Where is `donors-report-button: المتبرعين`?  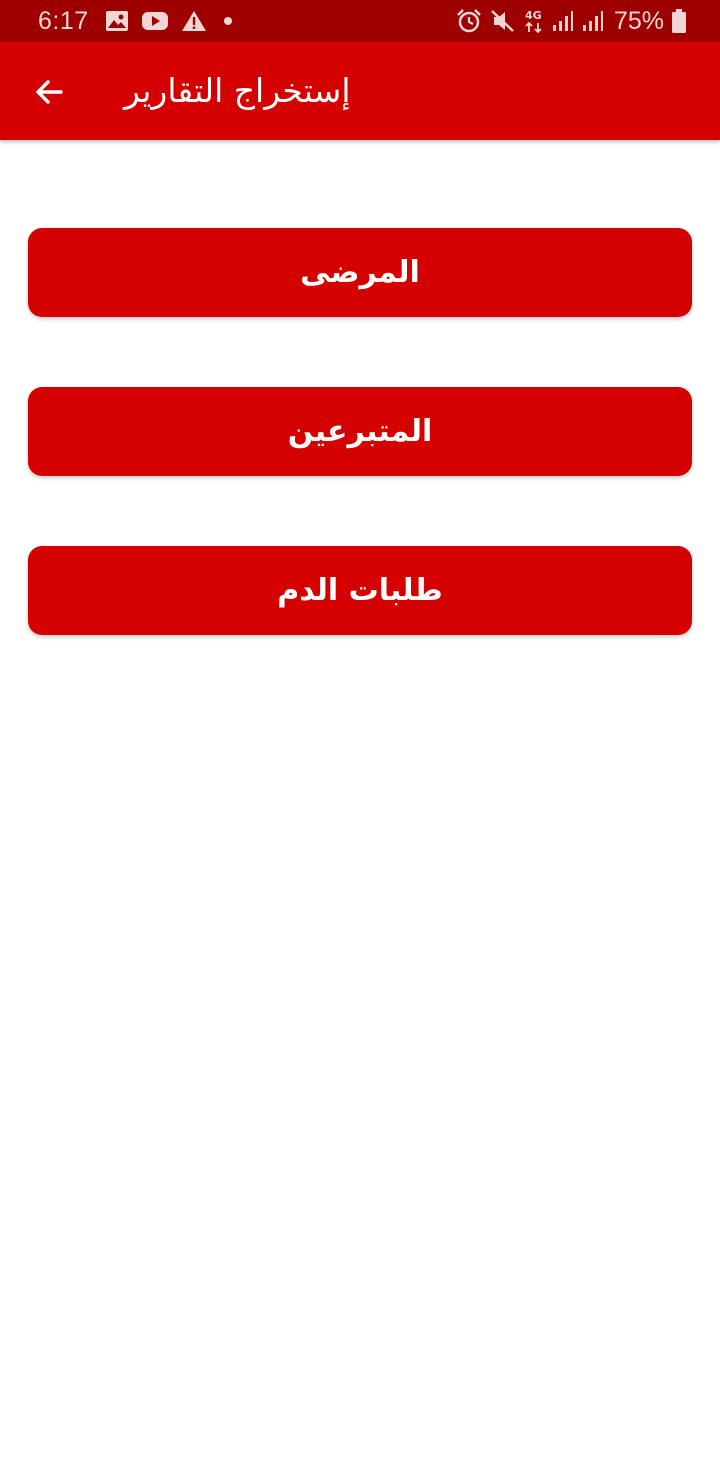 donors-report-button: المتبرعين is located at coordinates (360, 431).